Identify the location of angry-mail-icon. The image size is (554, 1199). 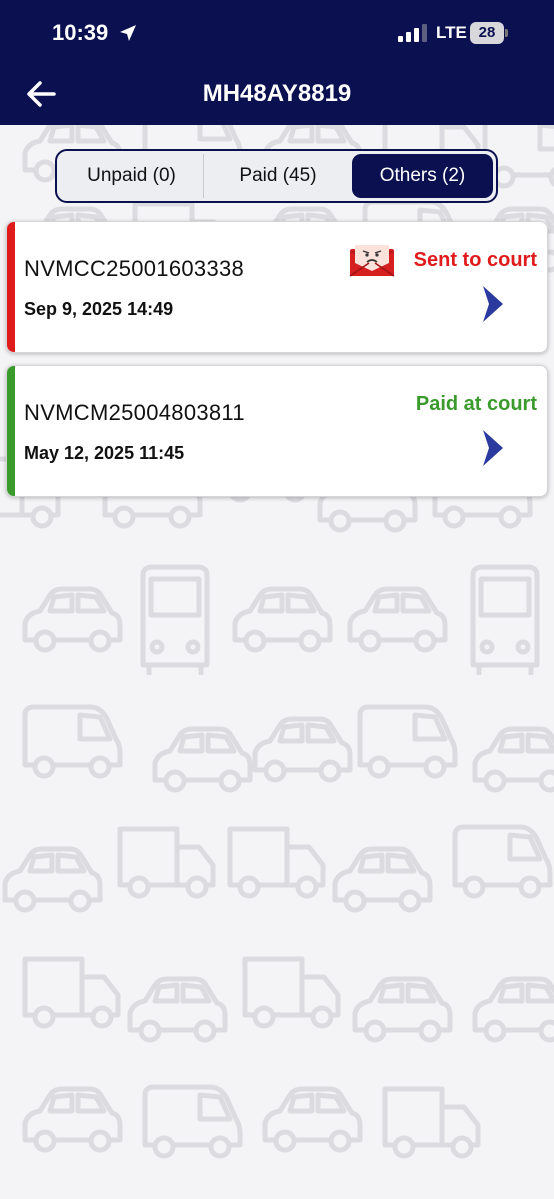
(372, 261).